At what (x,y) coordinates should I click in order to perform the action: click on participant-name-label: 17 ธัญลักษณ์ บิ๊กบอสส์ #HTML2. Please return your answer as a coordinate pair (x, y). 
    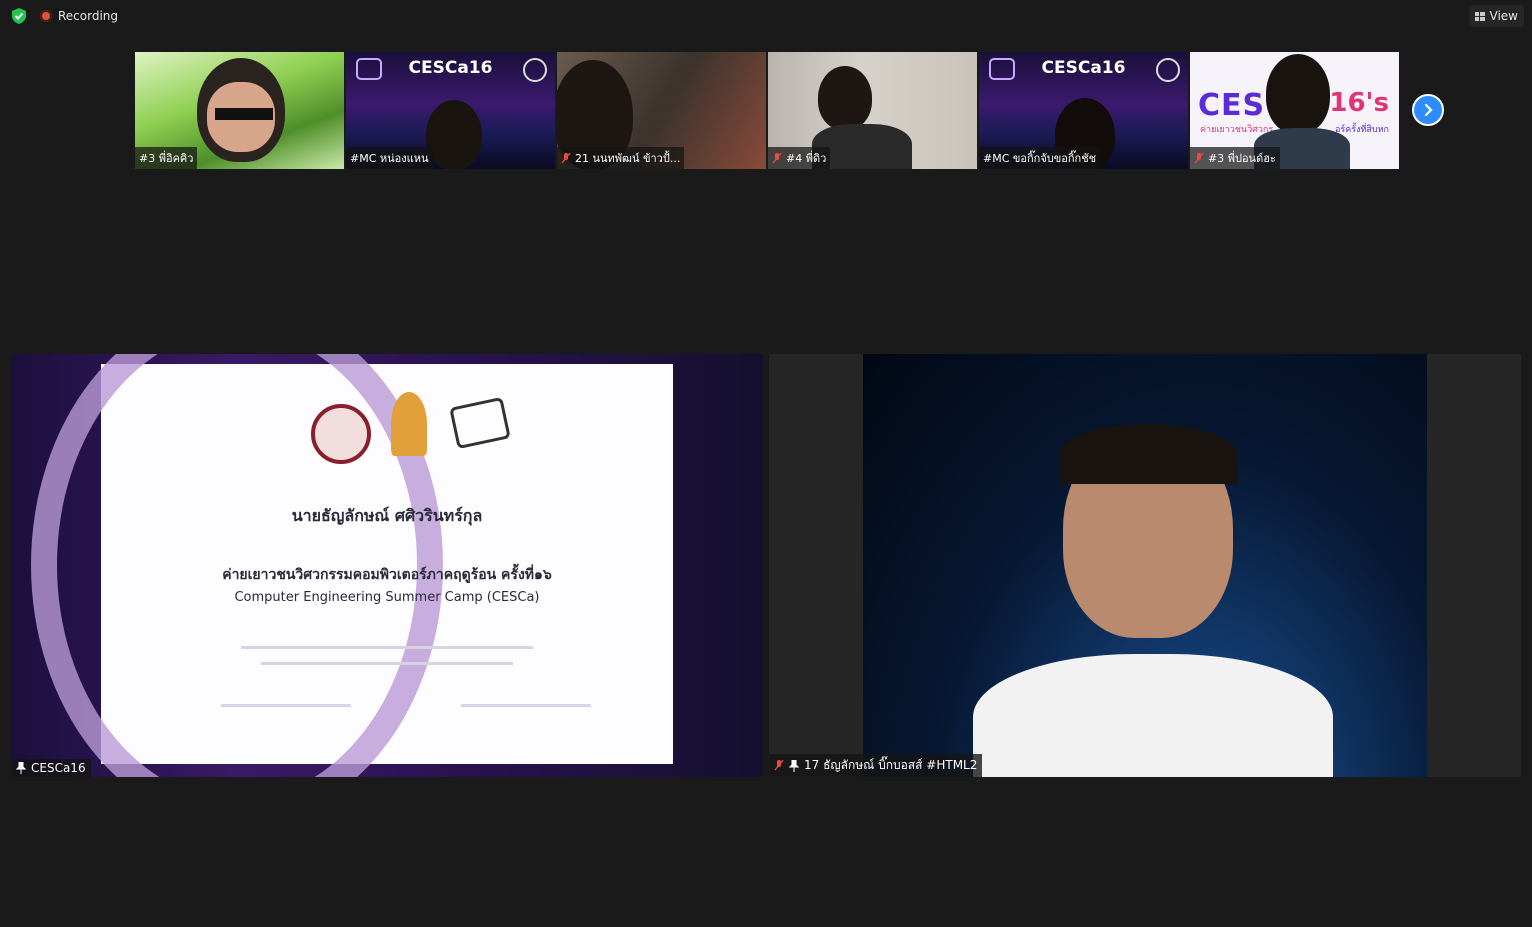
    Looking at the image, I should click on (876, 765).